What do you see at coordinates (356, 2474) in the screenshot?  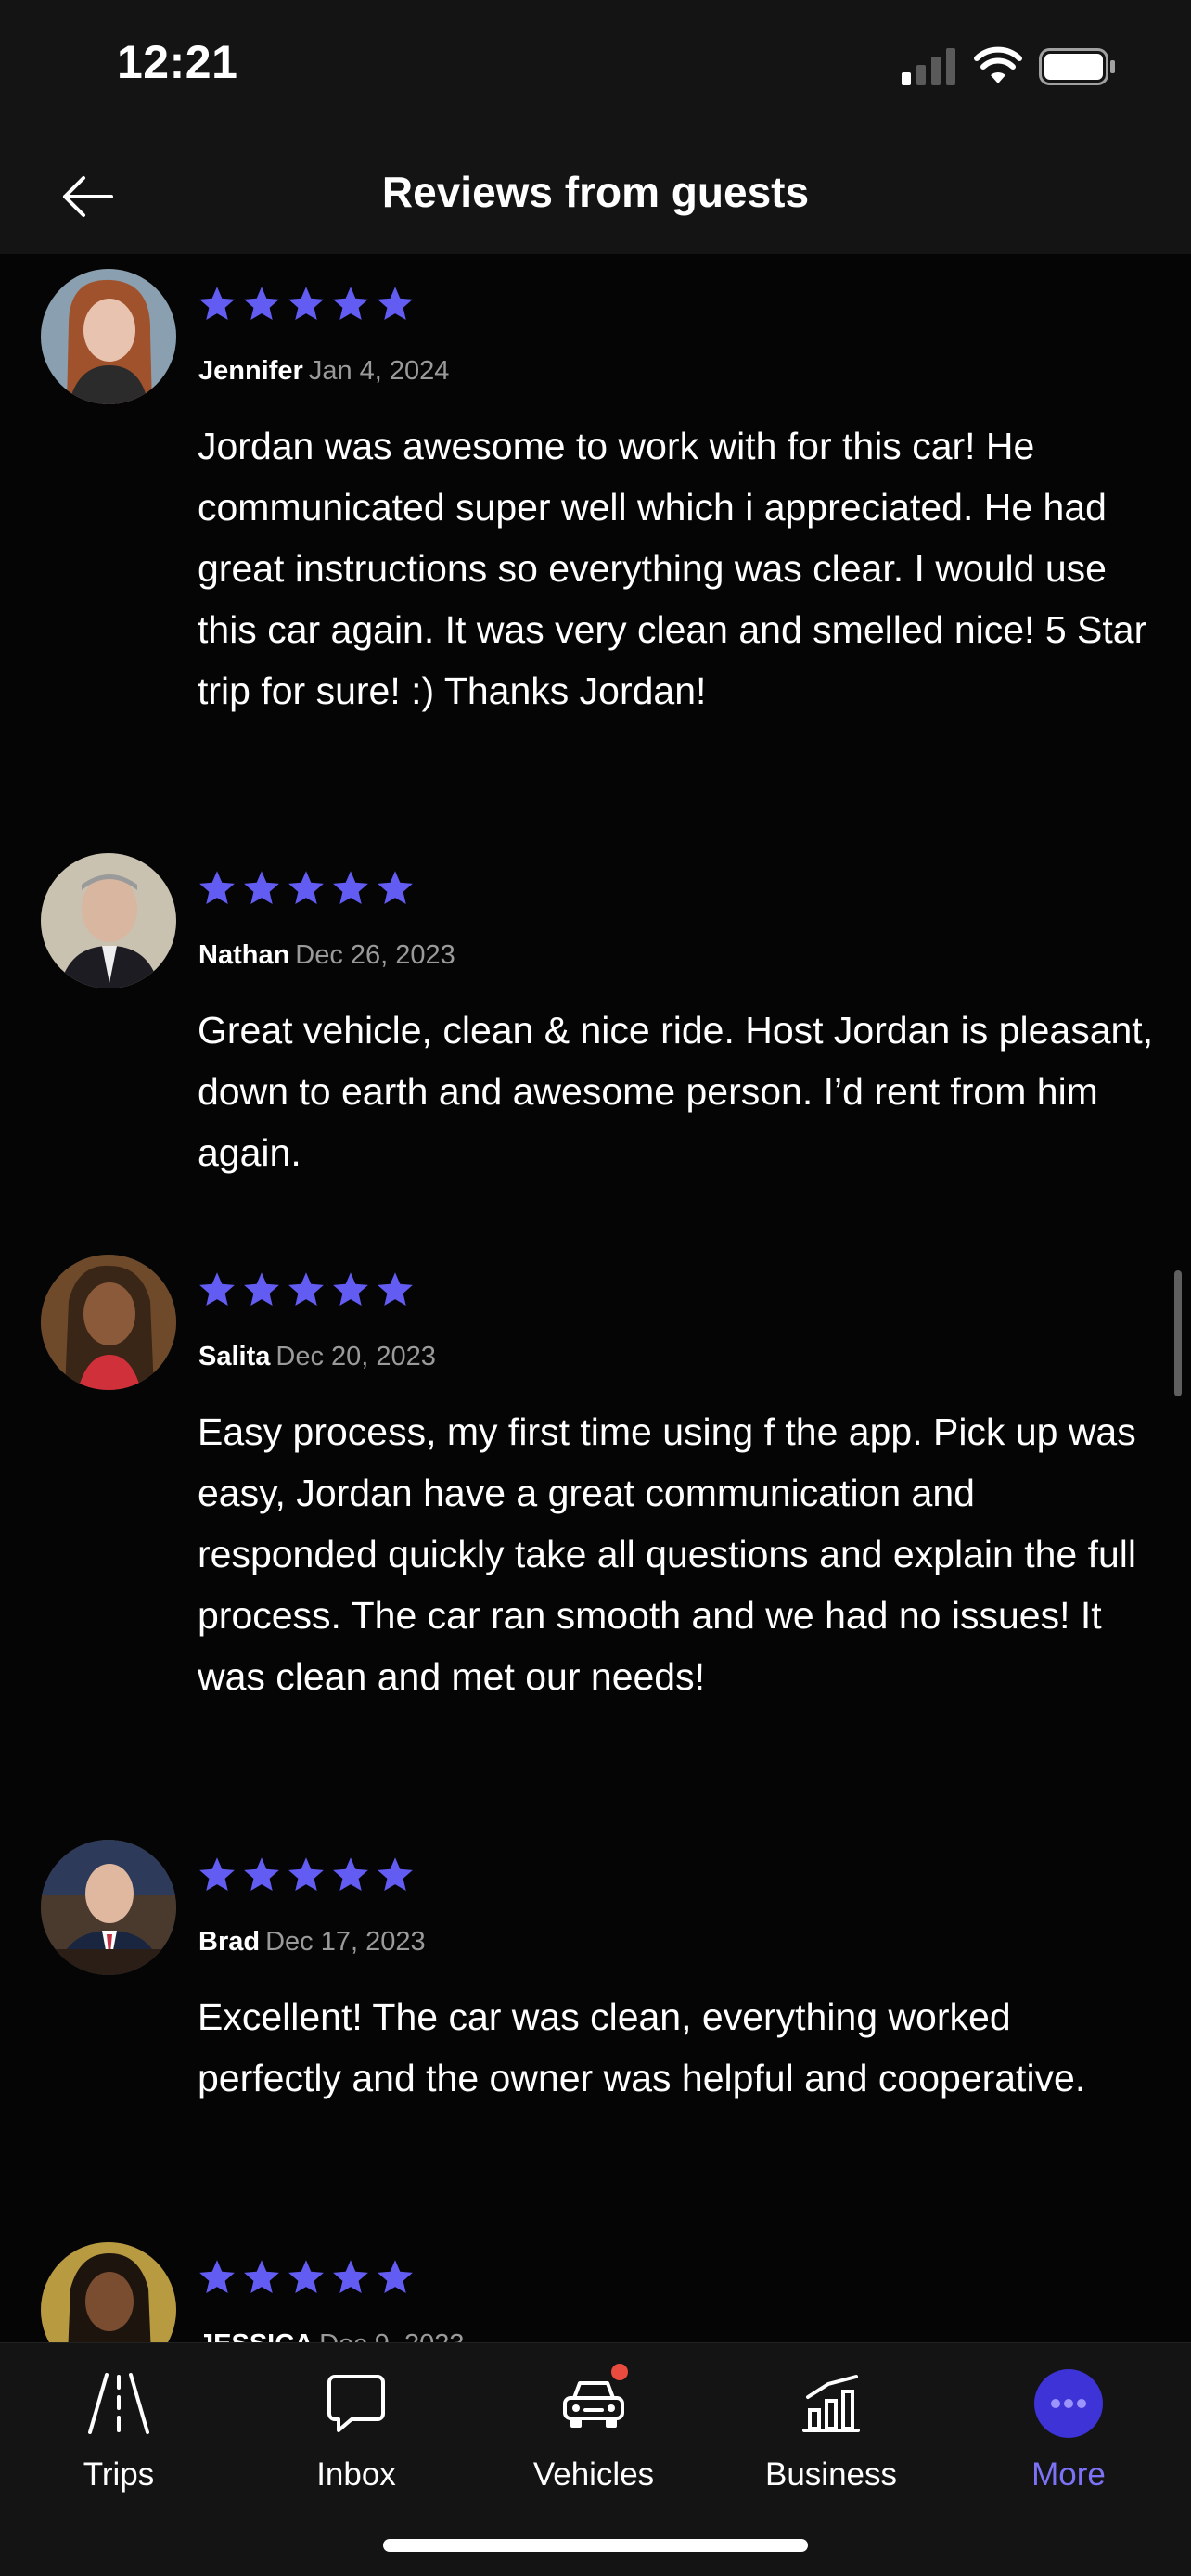 I see `tab-label: Inbox` at bounding box center [356, 2474].